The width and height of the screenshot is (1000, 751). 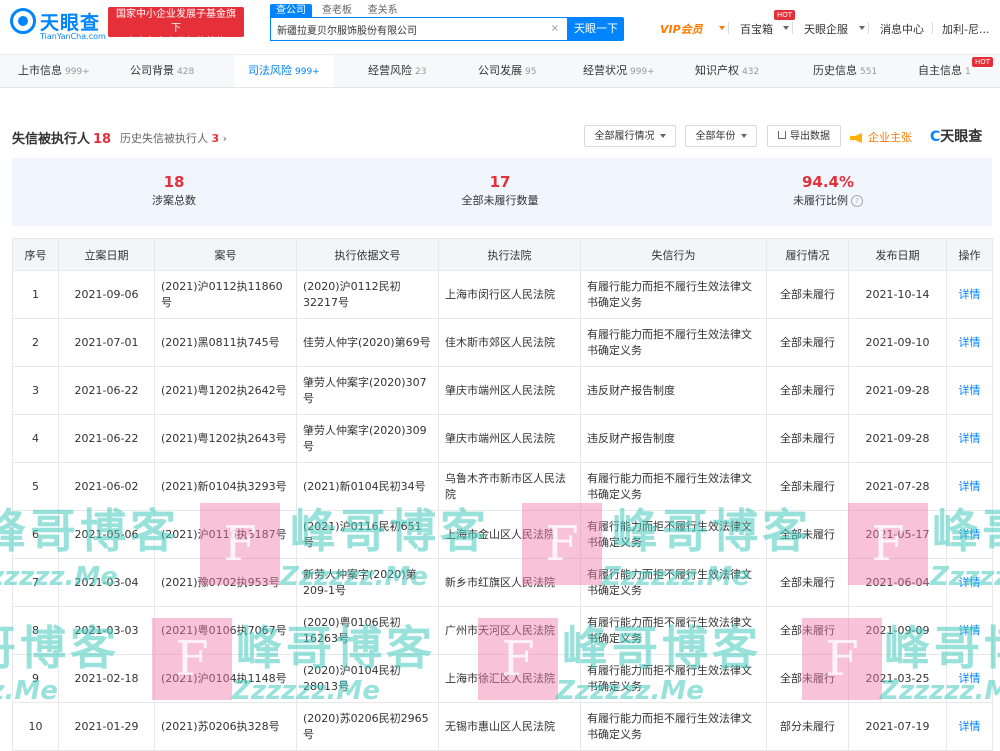 I want to click on case-number: (2021)粤1202执2643号, so click(x=225, y=438).